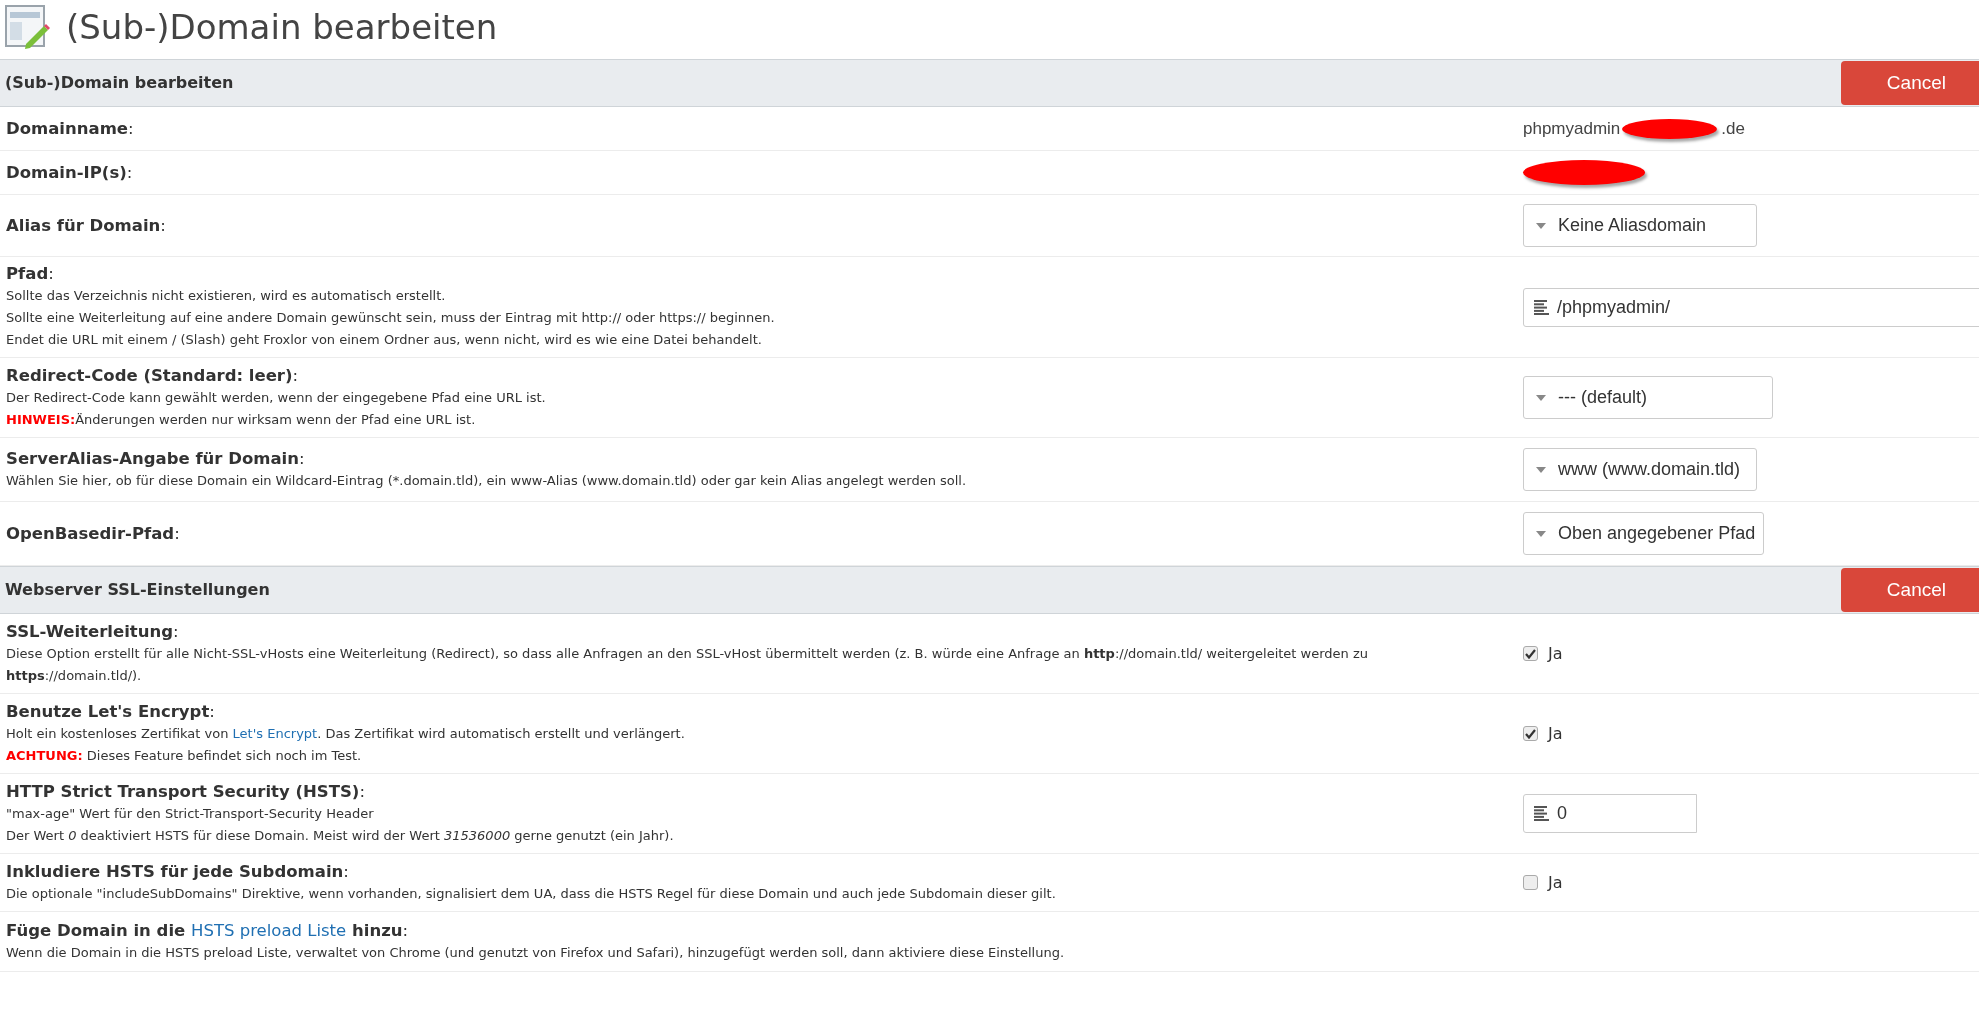 The width and height of the screenshot is (1979, 1034). I want to click on field-label: Inkludiere HSTS für jede Subdomain:, so click(178, 871).